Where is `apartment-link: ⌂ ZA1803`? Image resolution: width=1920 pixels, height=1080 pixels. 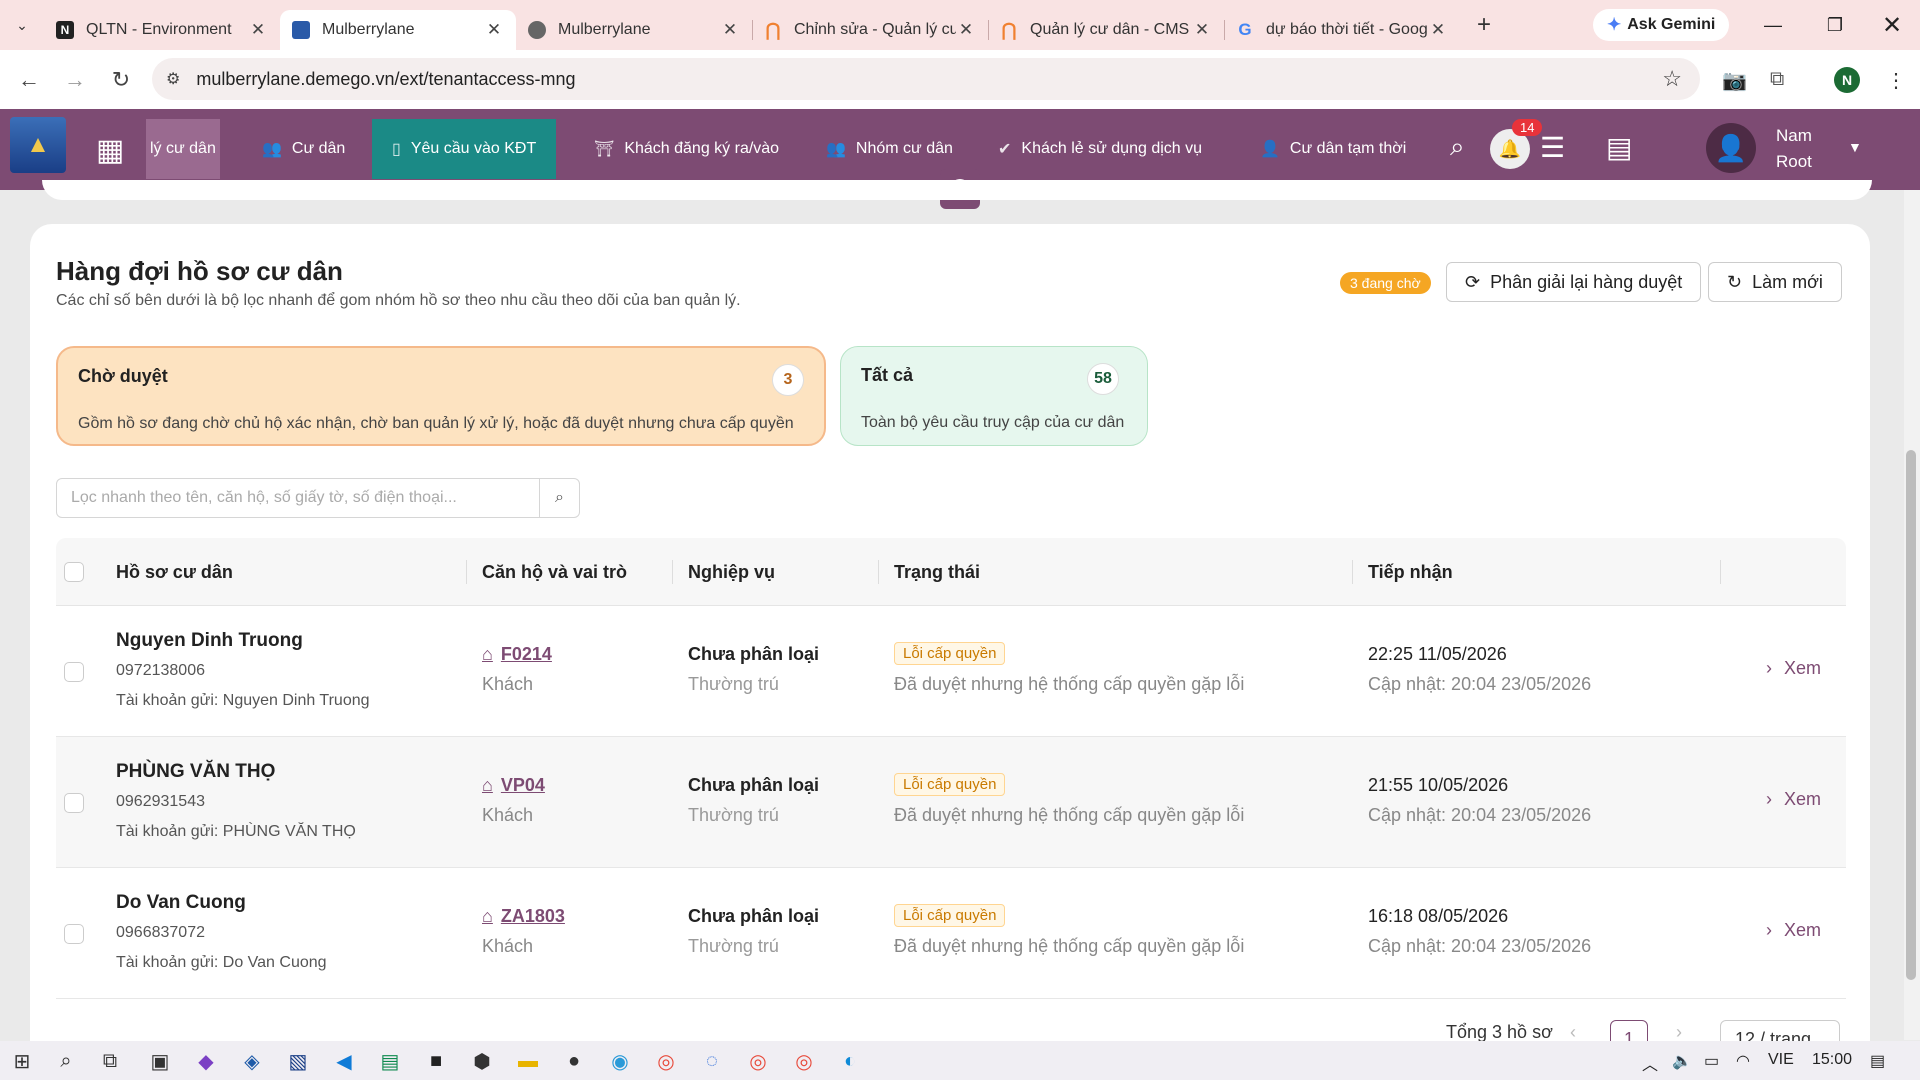 apartment-link: ⌂ ZA1803 is located at coordinates (523, 916).